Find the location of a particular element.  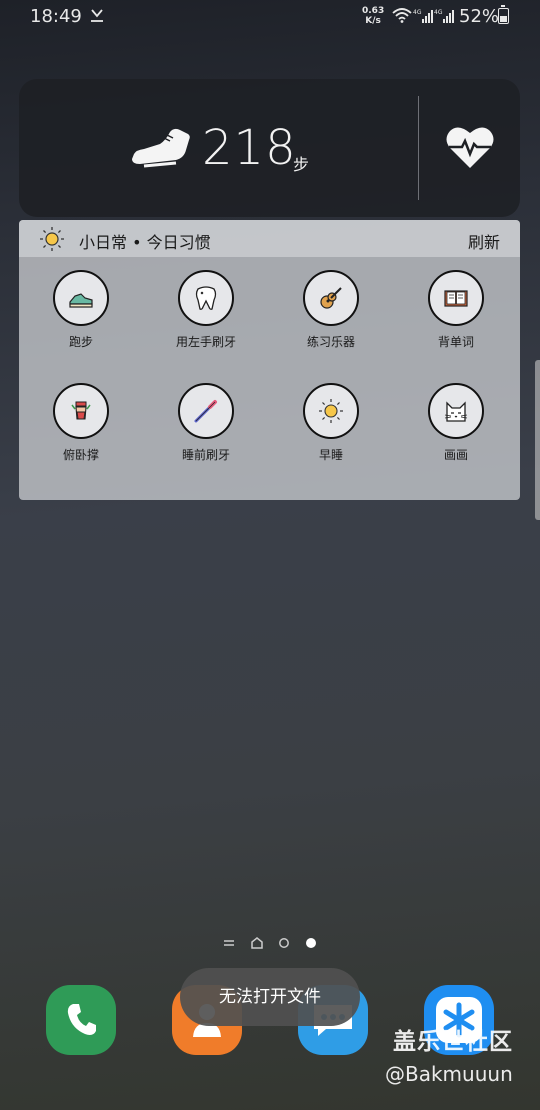

phone-icon is located at coordinates (81, 1019).